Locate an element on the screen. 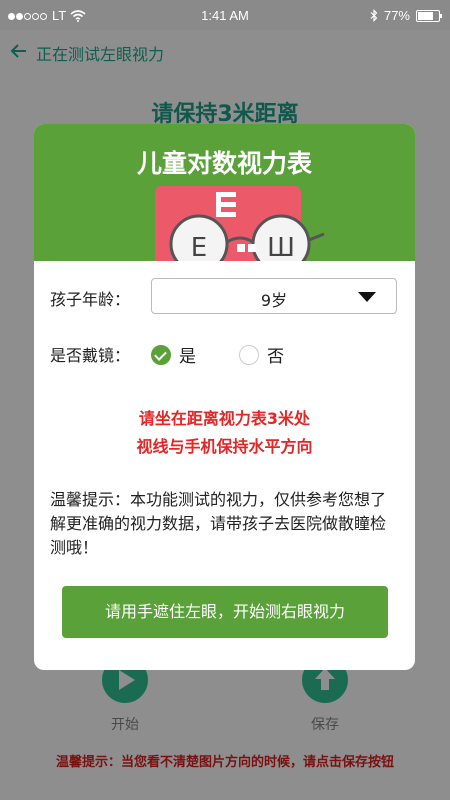 The height and width of the screenshot is (800, 450). status-right: 77% is located at coordinates (406, 15).